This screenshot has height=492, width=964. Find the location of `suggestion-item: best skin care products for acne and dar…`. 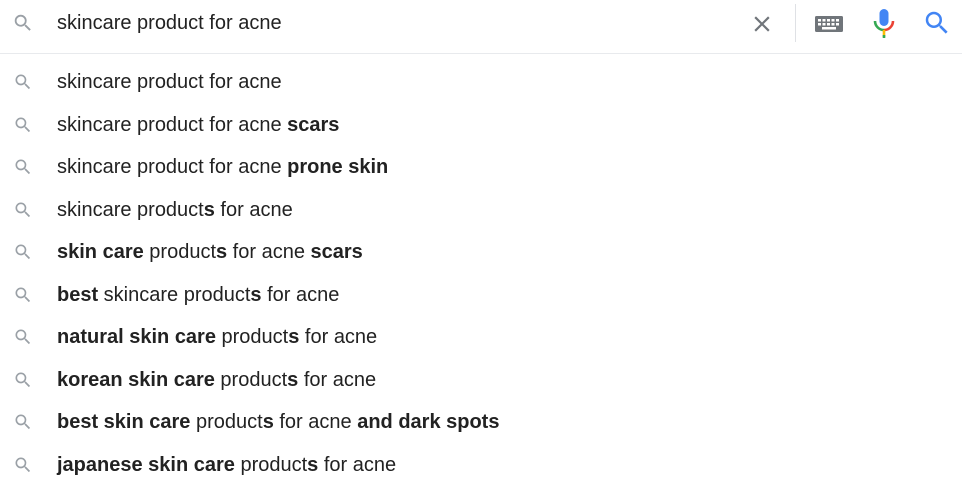

suggestion-item: best skin care products for acne and dar… is located at coordinates (481, 422).